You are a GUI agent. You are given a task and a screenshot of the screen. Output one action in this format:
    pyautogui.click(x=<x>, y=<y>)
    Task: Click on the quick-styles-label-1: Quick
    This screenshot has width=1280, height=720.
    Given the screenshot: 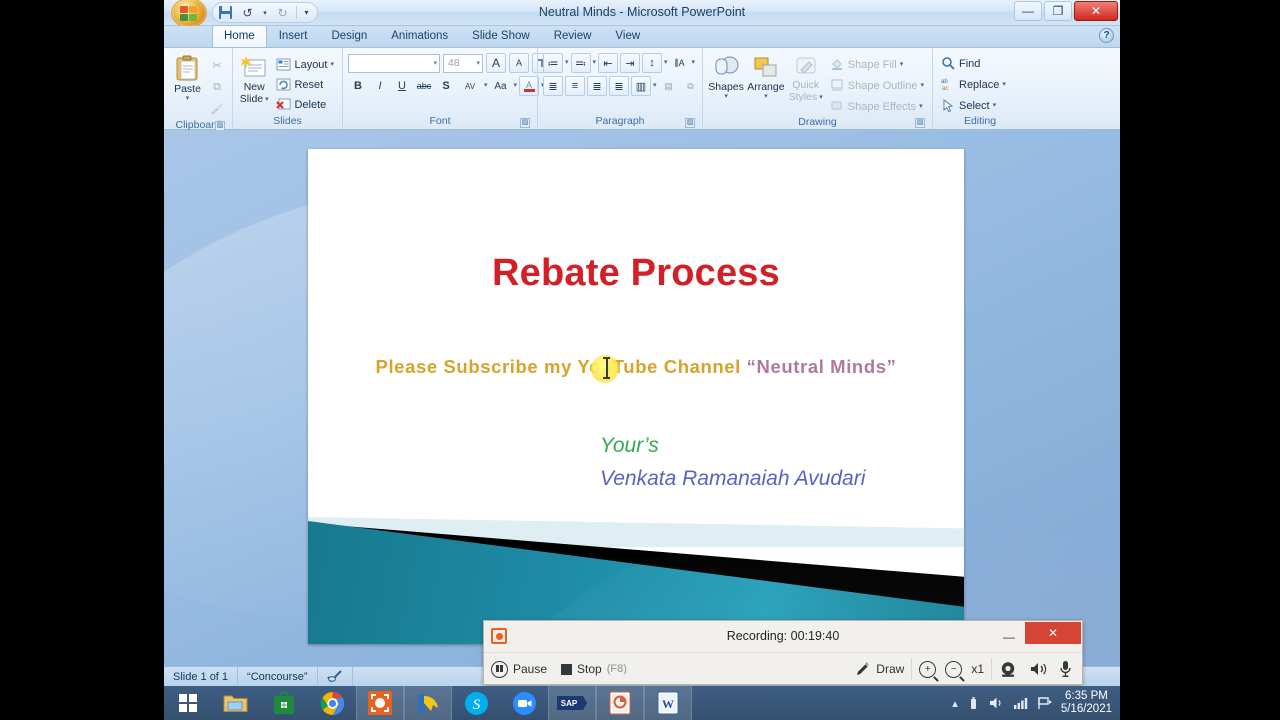 What is the action you would take?
    pyautogui.click(x=806, y=85)
    